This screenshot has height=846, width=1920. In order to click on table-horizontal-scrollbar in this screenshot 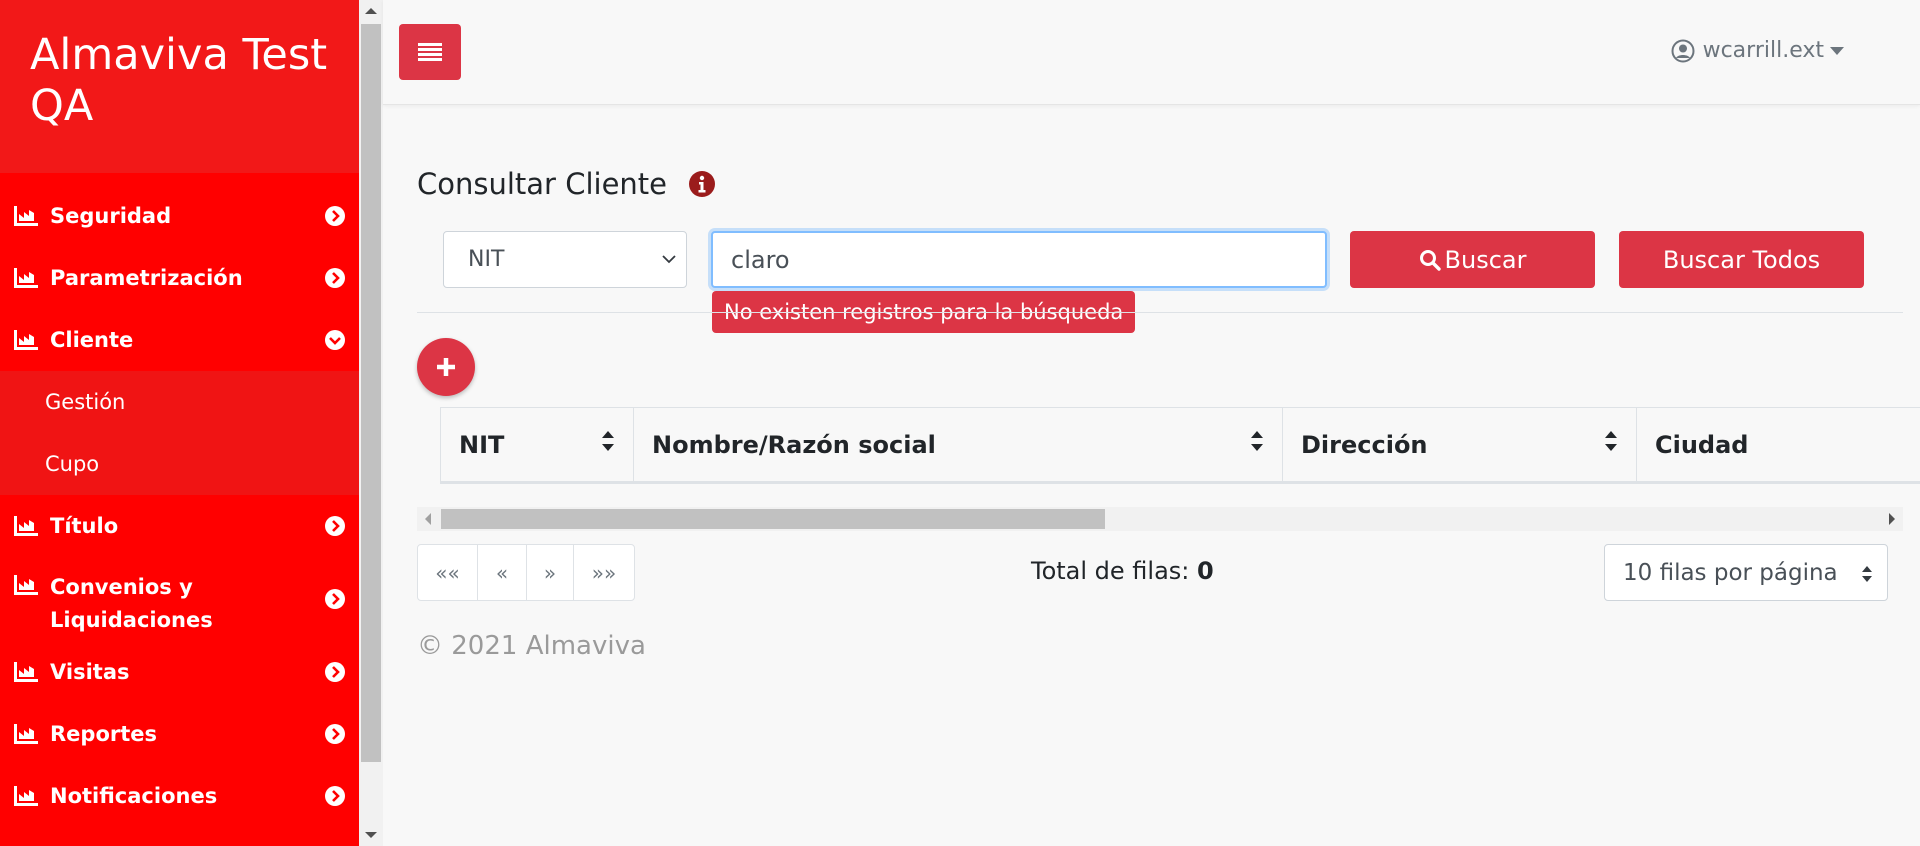, I will do `click(1160, 519)`.